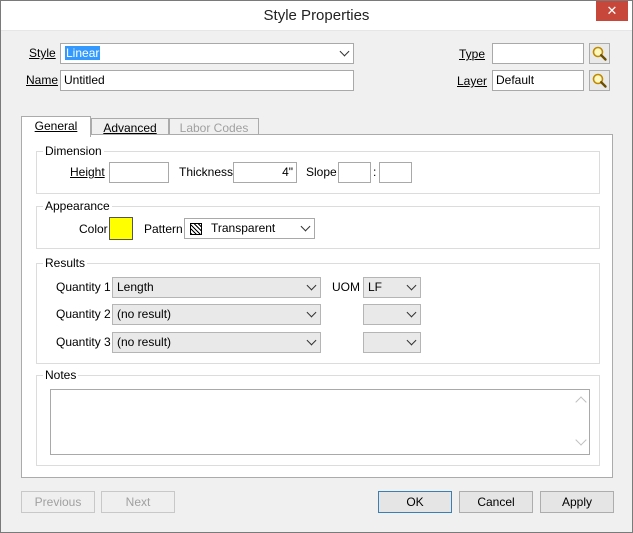  What do you see at coordinates (73, 151) in the screenshot?
I see `dimension-group-title: Dimension` at bounding box center [73, 151].